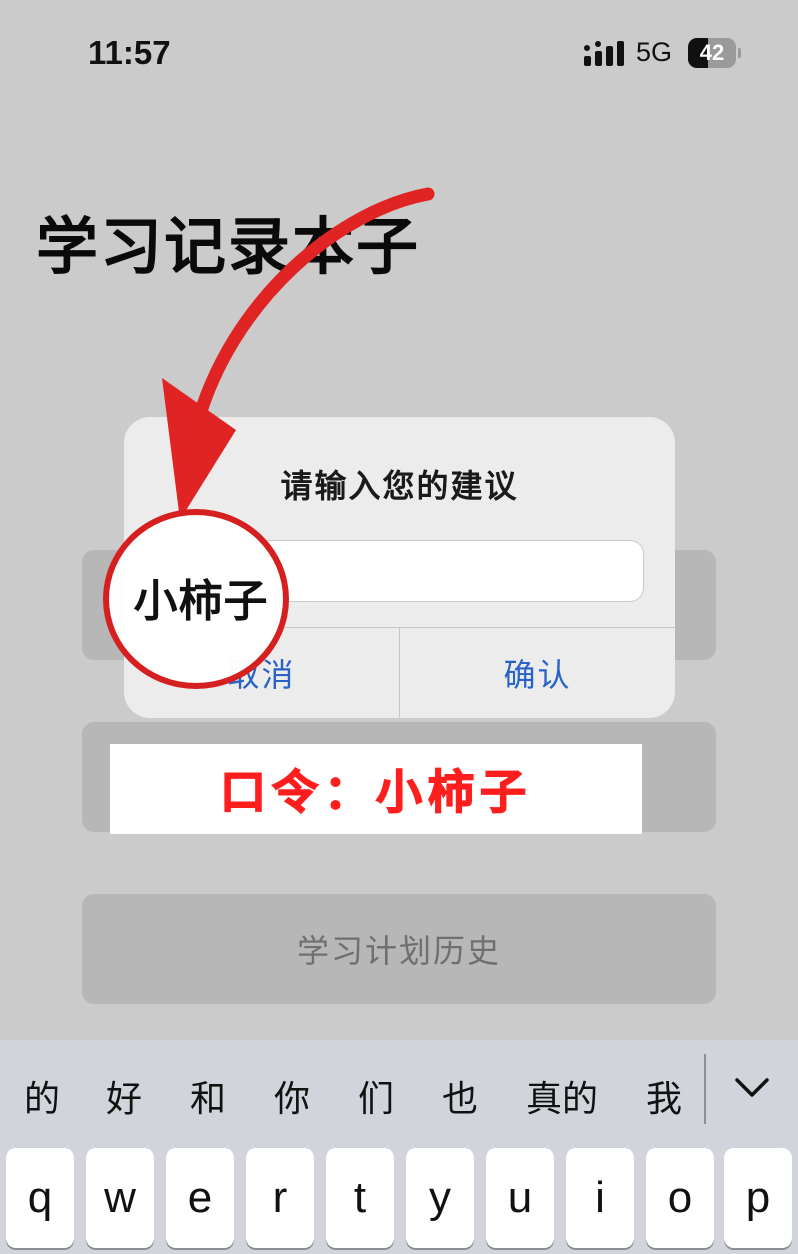 This screenshot has width=798, height=1254. What do you see at coordinates (600, 1198) in the screenshot?
I see `key-i: i` at bounding box center [600, 1198].